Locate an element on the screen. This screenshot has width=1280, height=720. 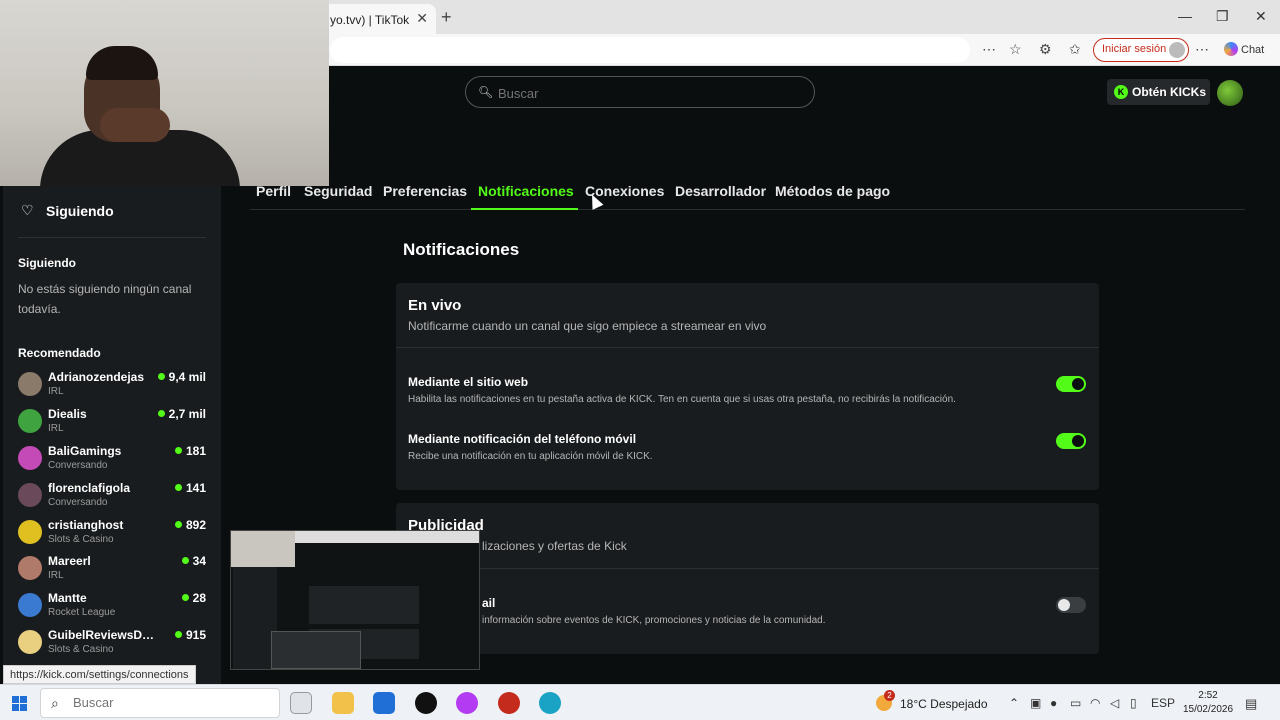
recommended-channel: Mareerl IRL 34 is located at coordinates (113, 568).